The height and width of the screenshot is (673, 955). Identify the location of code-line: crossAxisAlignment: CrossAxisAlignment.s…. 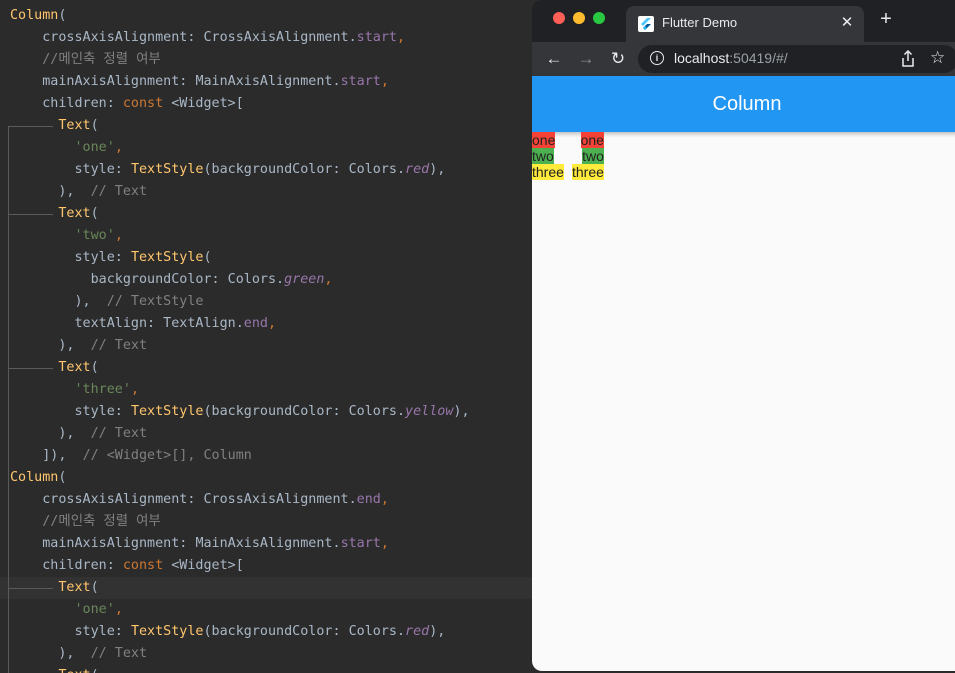
(270, 38).